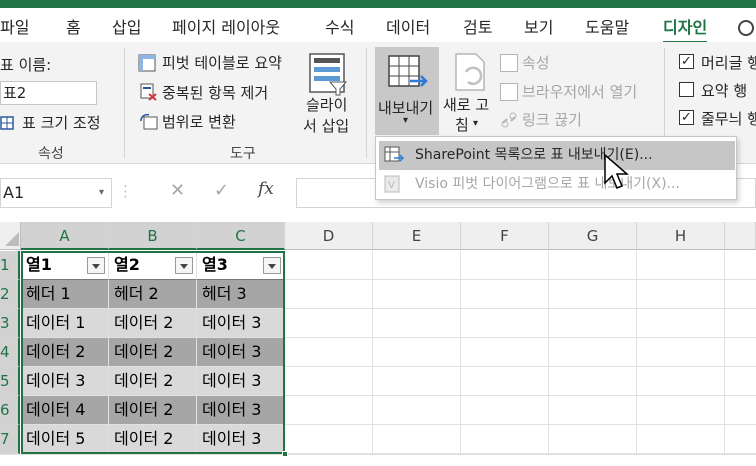 The image size is (756, 466). I want to click on table-cell: 데이터 4, so click(65, 410).